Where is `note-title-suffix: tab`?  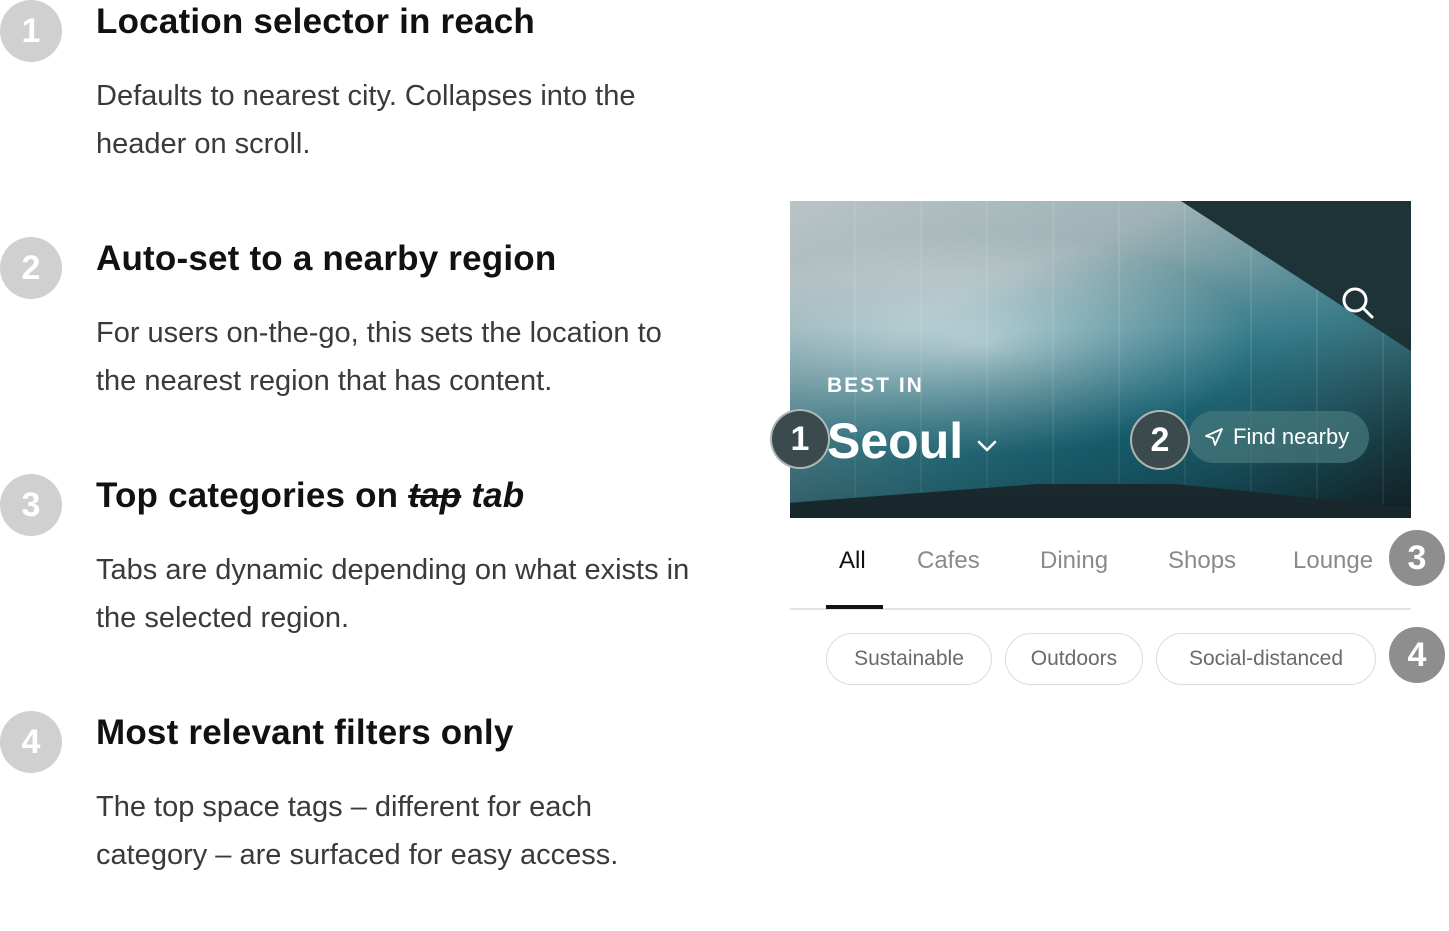 note-title-suffix: tab is located at coordinates (498, 495).